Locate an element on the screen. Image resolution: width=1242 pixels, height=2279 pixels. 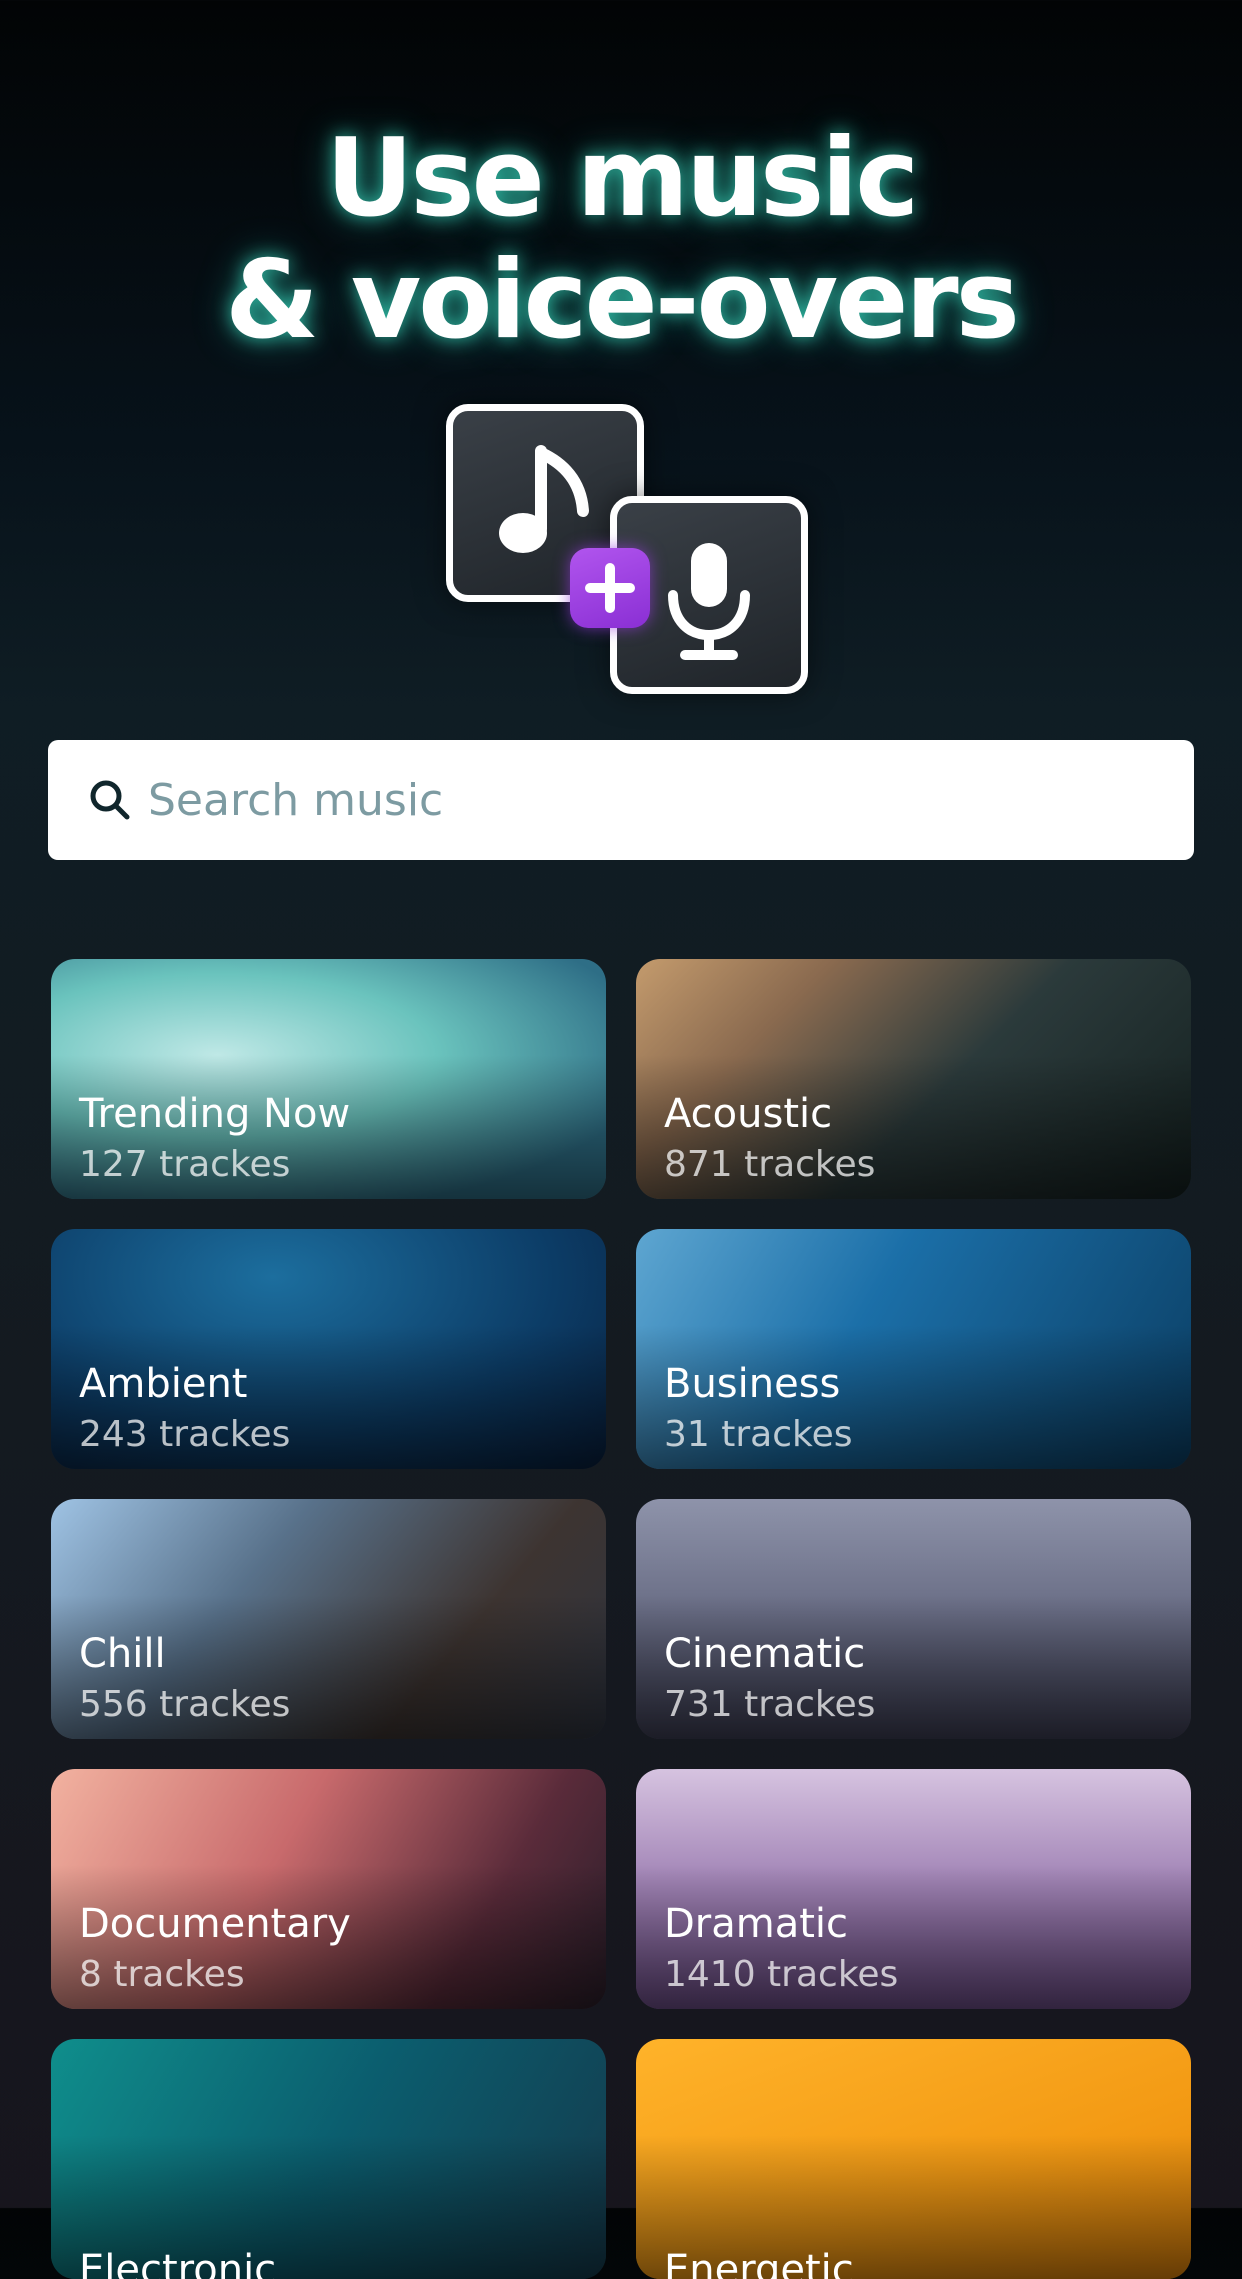
category-card-energetic: Energetic is located at coordinates (913, 2159).